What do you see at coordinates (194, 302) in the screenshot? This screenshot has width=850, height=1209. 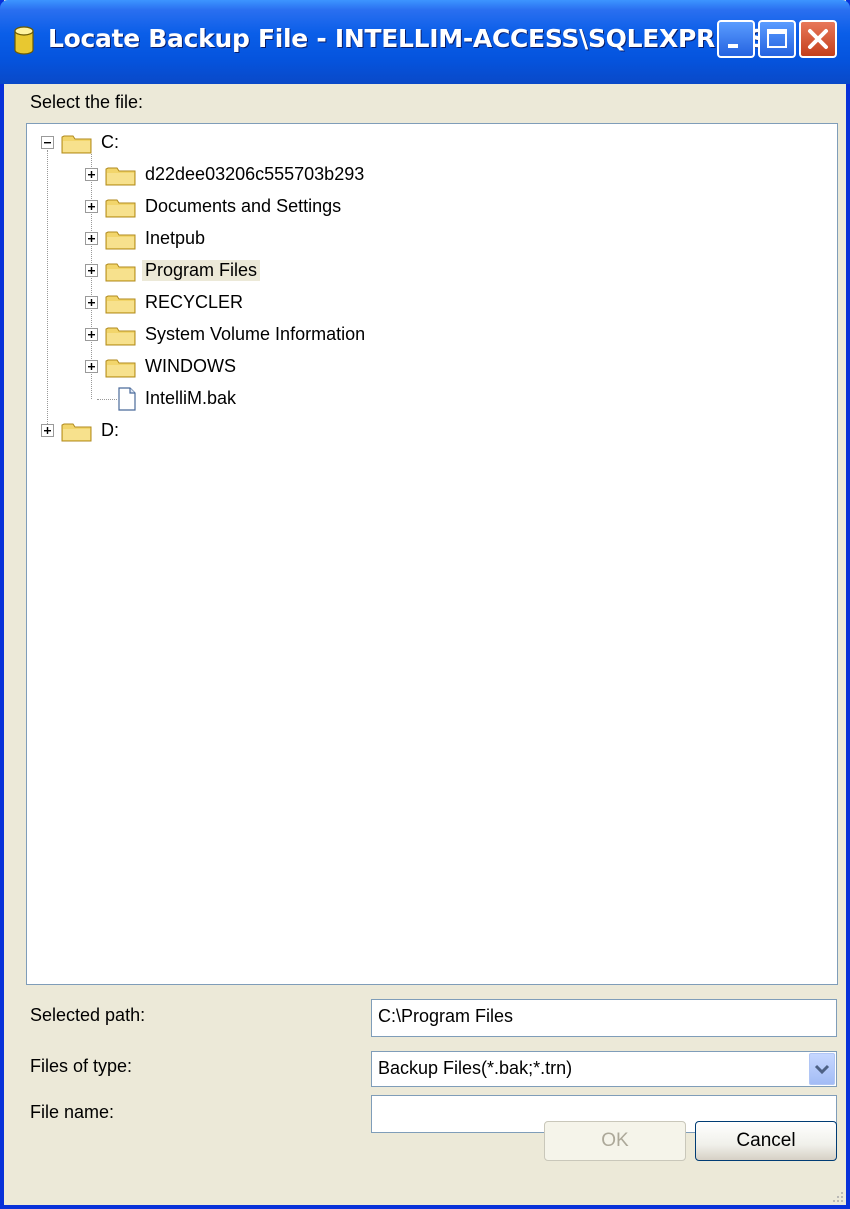 I see `tree-node-label: RECYCLER` at bounding box center [194, 302].